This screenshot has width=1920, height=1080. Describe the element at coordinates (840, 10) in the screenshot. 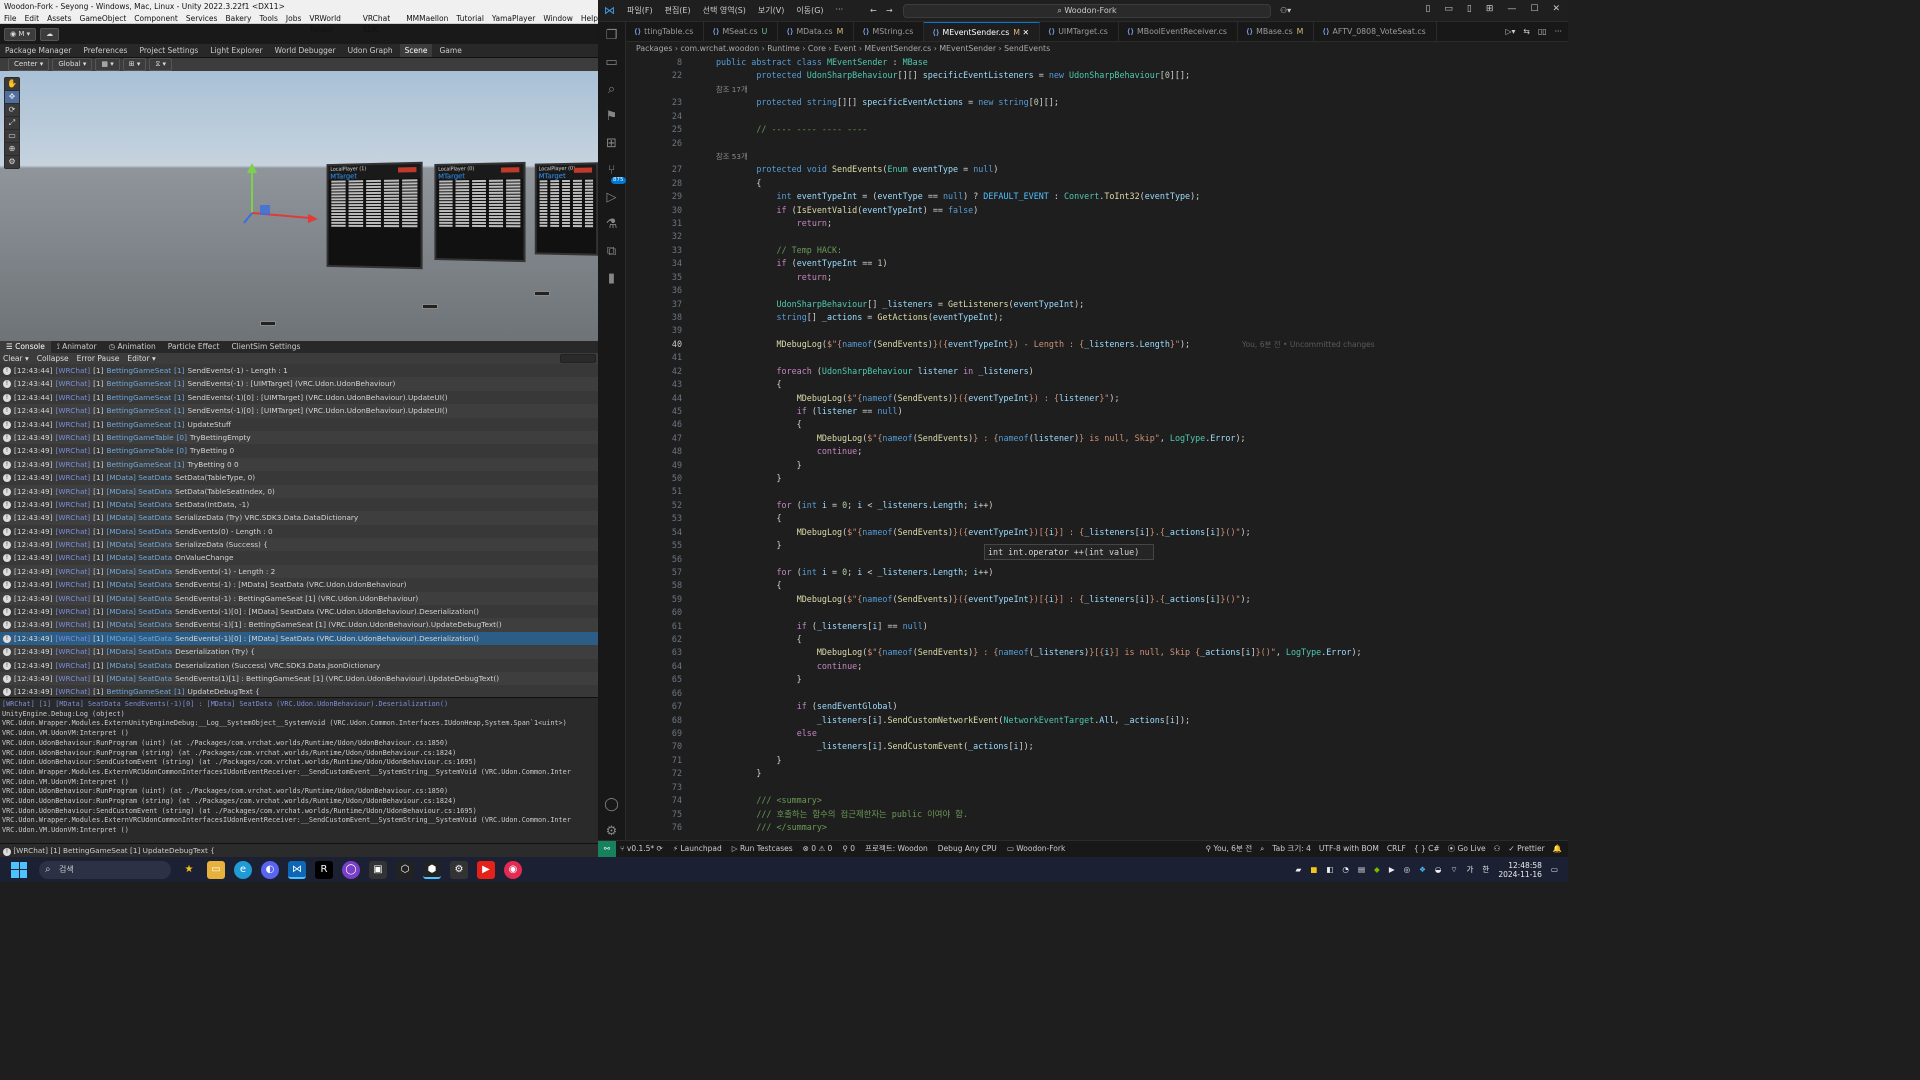

I see `vscode-menu-item: ···` at that location.